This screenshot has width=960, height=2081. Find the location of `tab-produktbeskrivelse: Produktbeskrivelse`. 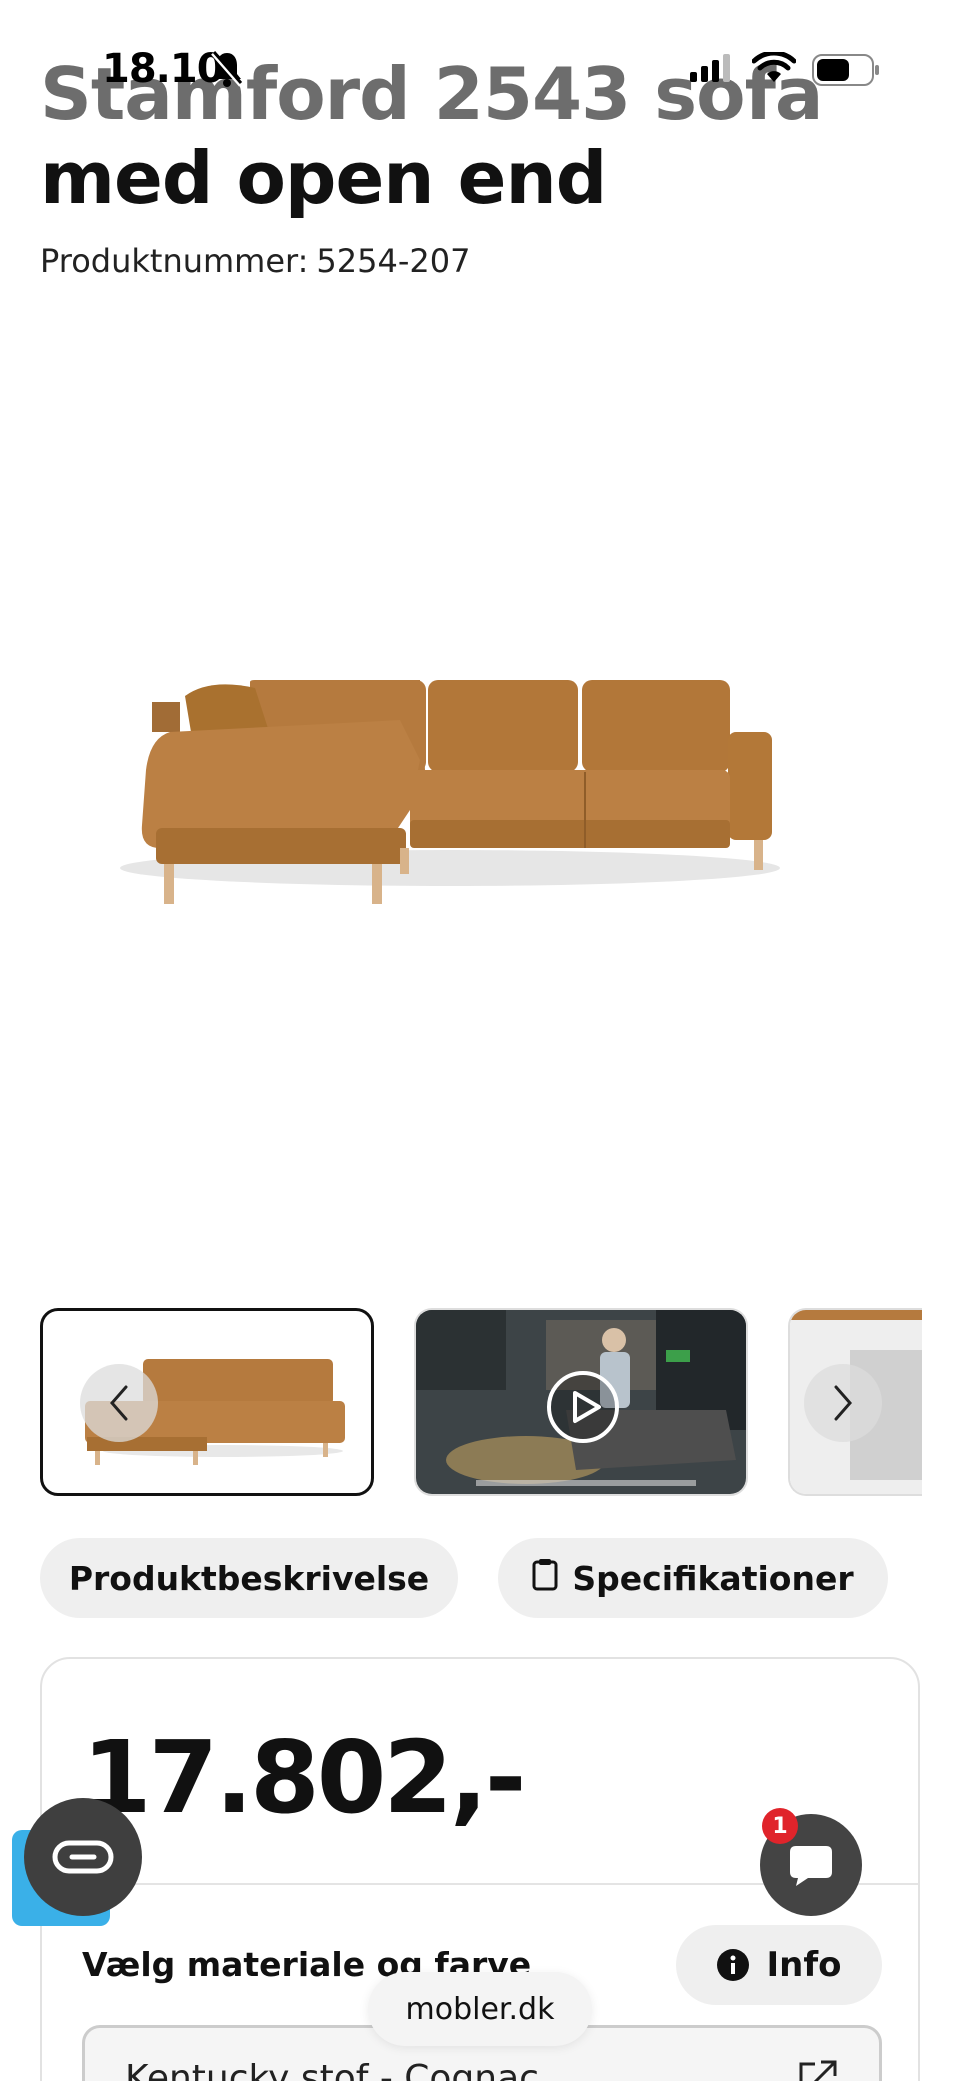

tab-produktbeskrivelse: Produktbeskrivelse is located at coordinates (249, 1578).